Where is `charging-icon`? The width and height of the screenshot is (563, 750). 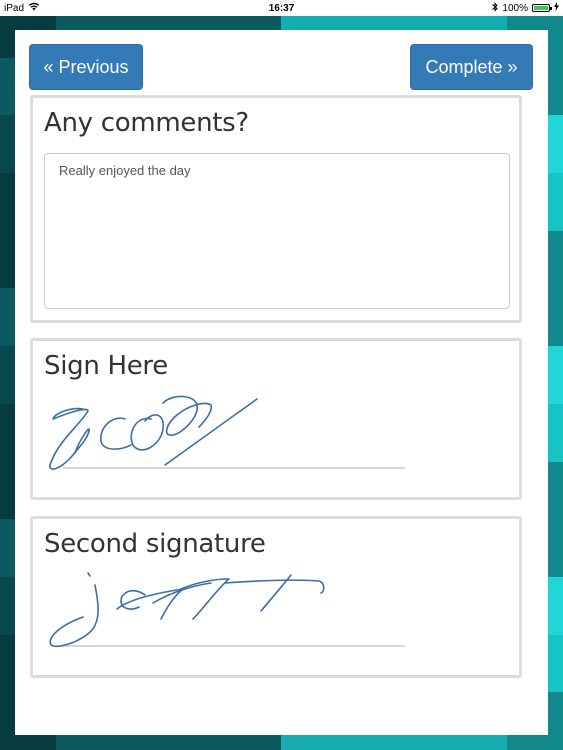 charging-icon is located at coordinates (556, 8).